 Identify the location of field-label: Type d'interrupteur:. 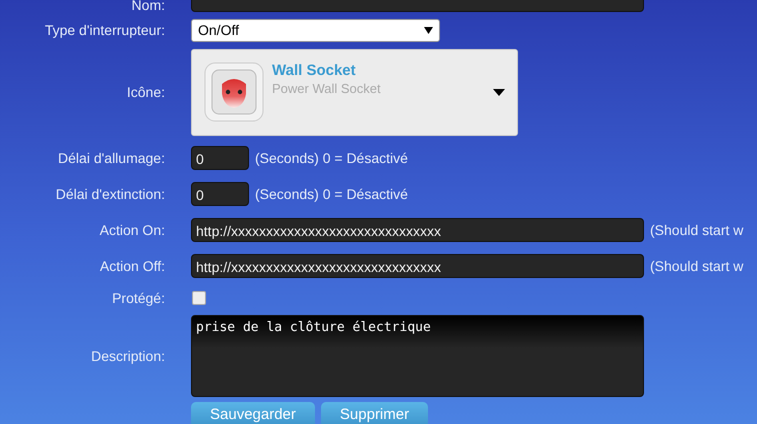
(104, 30).